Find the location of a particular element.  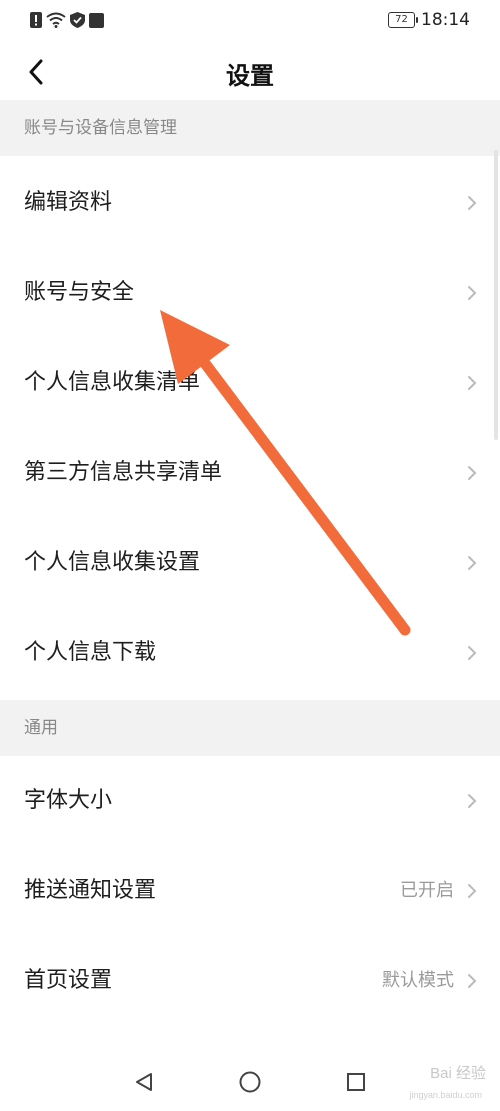

section-header-account: 账号与设备信息管理 is located at coordinates (250, 128).